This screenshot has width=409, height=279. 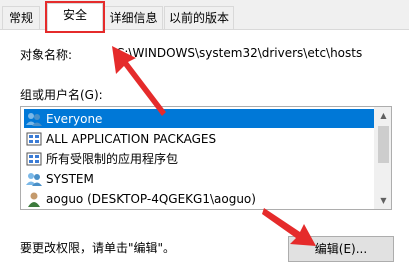 I want to click on list-item-label: aoguo (DESKTOP-4QGEKG1\aoguo), so click(x=151, y=198).